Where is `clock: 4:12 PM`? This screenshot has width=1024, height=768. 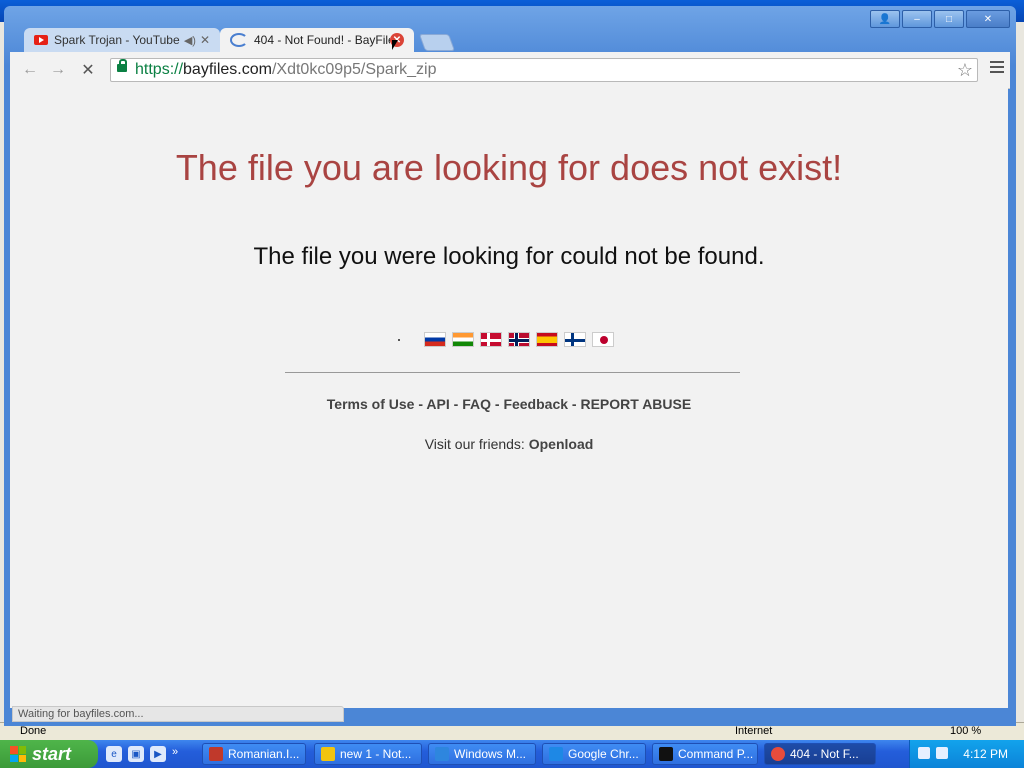
clock: 4:12 PM is located at coordinates (985, 754).